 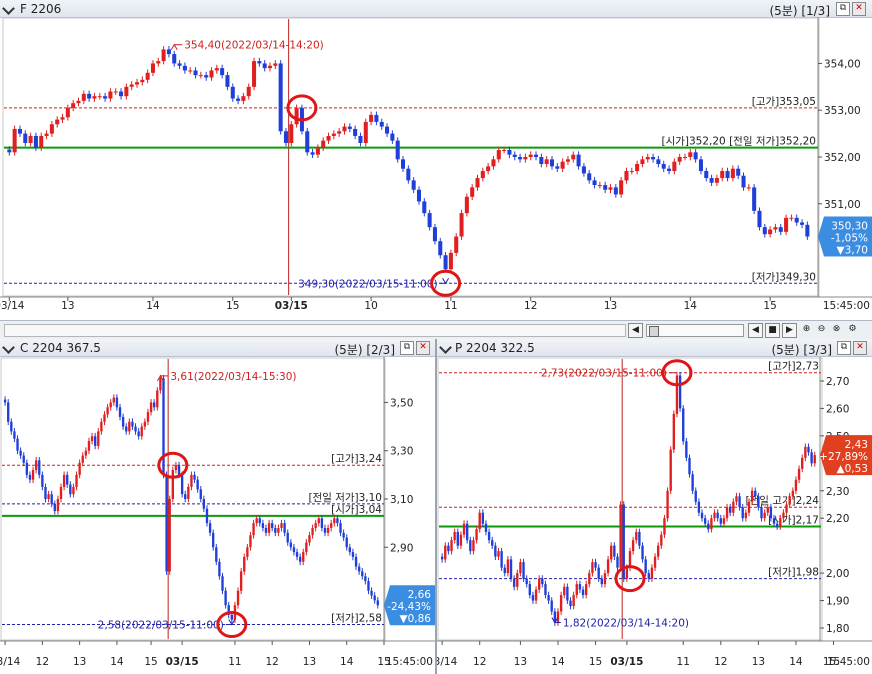 What do you see at coordinates (837, 409) in the screenshot?
I see `y-tick-label: 2,60` at bounding box center [837, 409].